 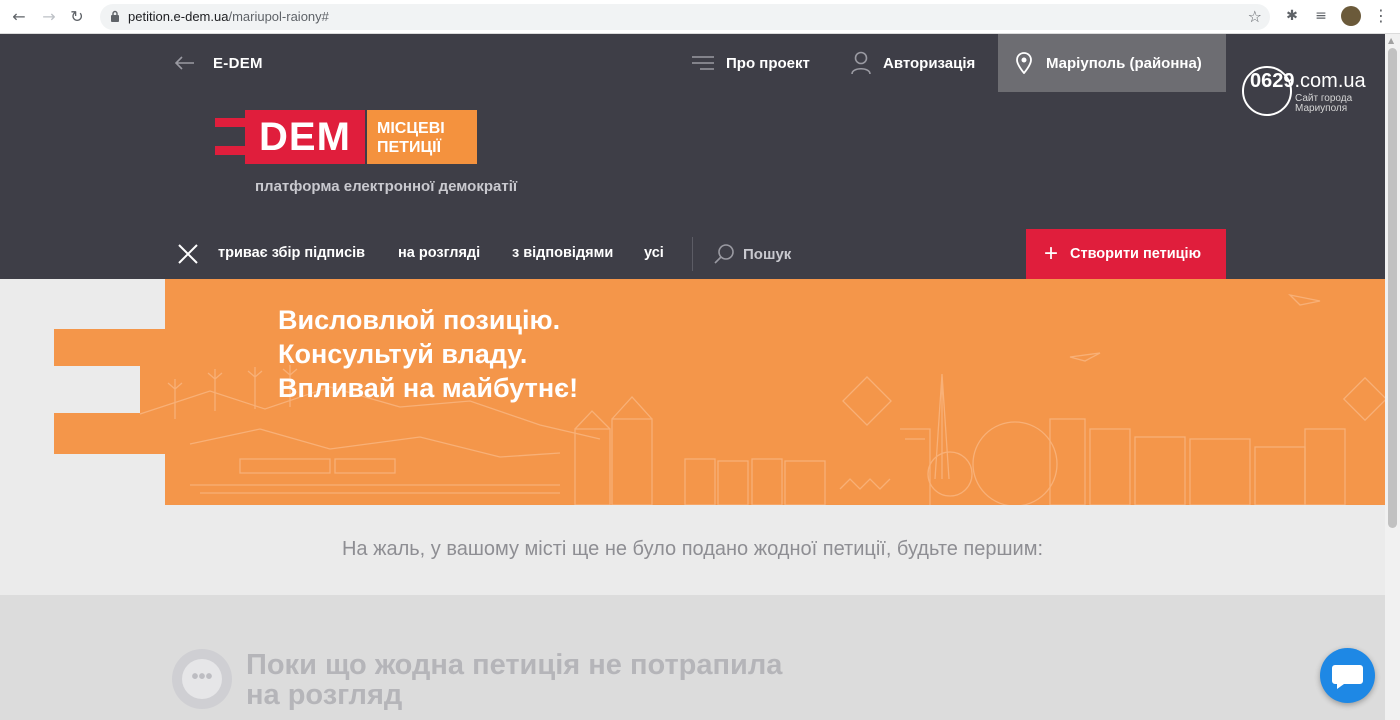 I want to click on bookmark-star-icon: ☆, so click(x=1255, y=16).